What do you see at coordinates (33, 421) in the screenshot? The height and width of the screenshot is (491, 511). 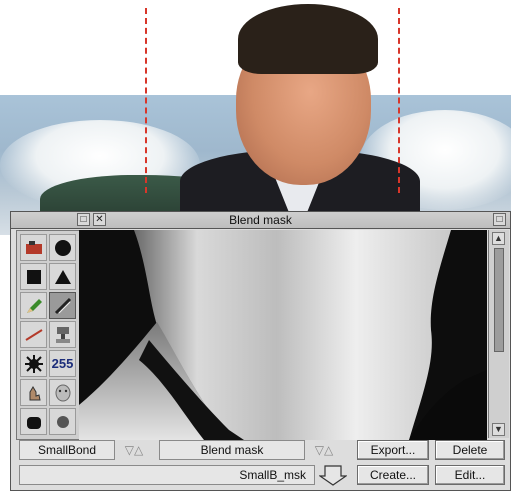 I see `lasso-icon` at bounding box center [33, 421].